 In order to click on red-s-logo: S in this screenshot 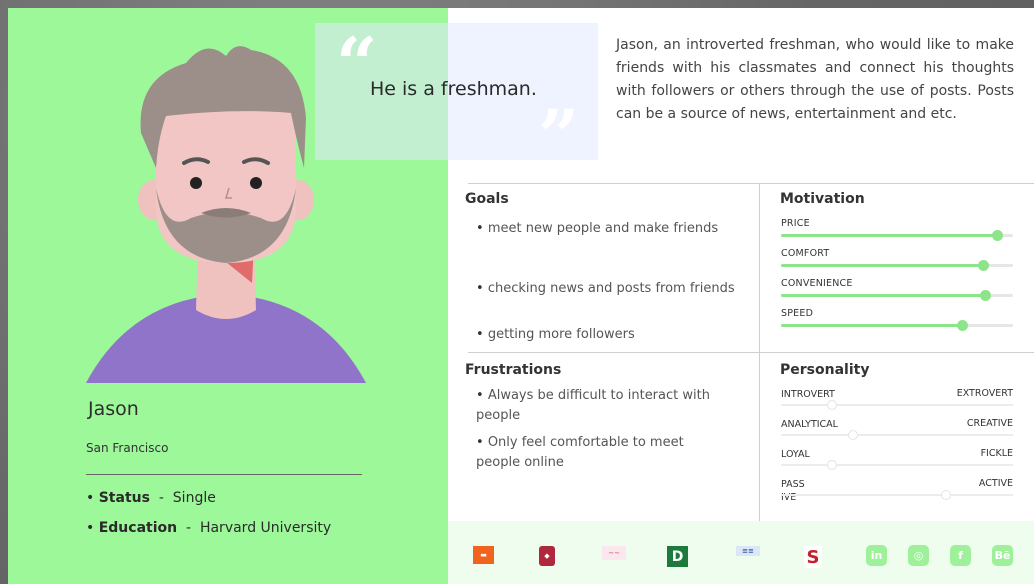, I will do `click(813, 557)`.